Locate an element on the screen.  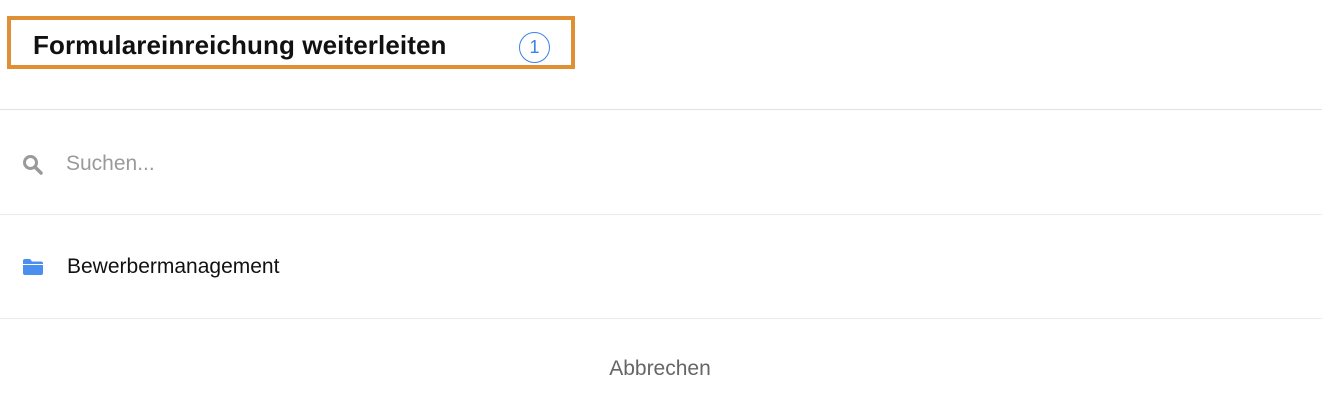
folder-icon is located at coordinates (33, 267).